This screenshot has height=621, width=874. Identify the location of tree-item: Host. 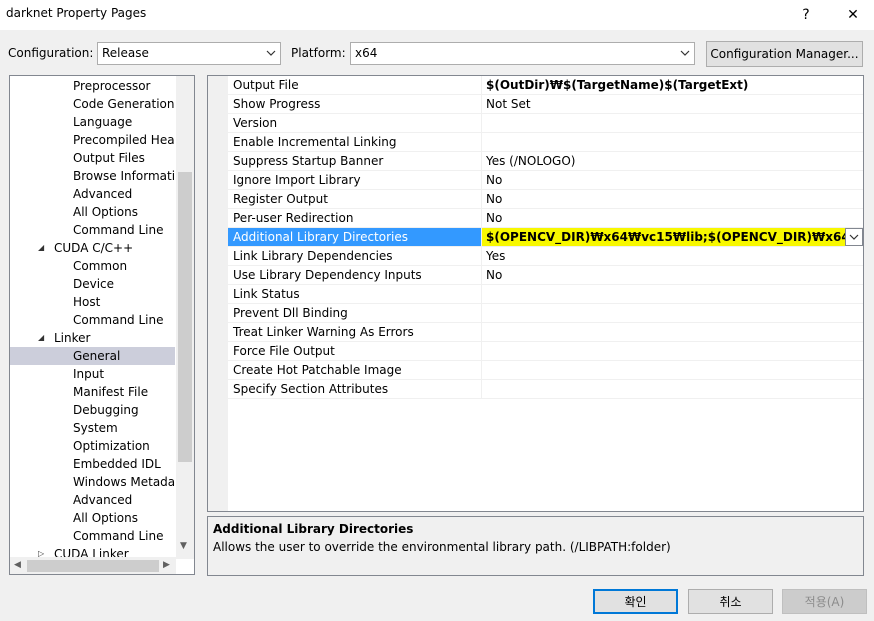
(92, 302).